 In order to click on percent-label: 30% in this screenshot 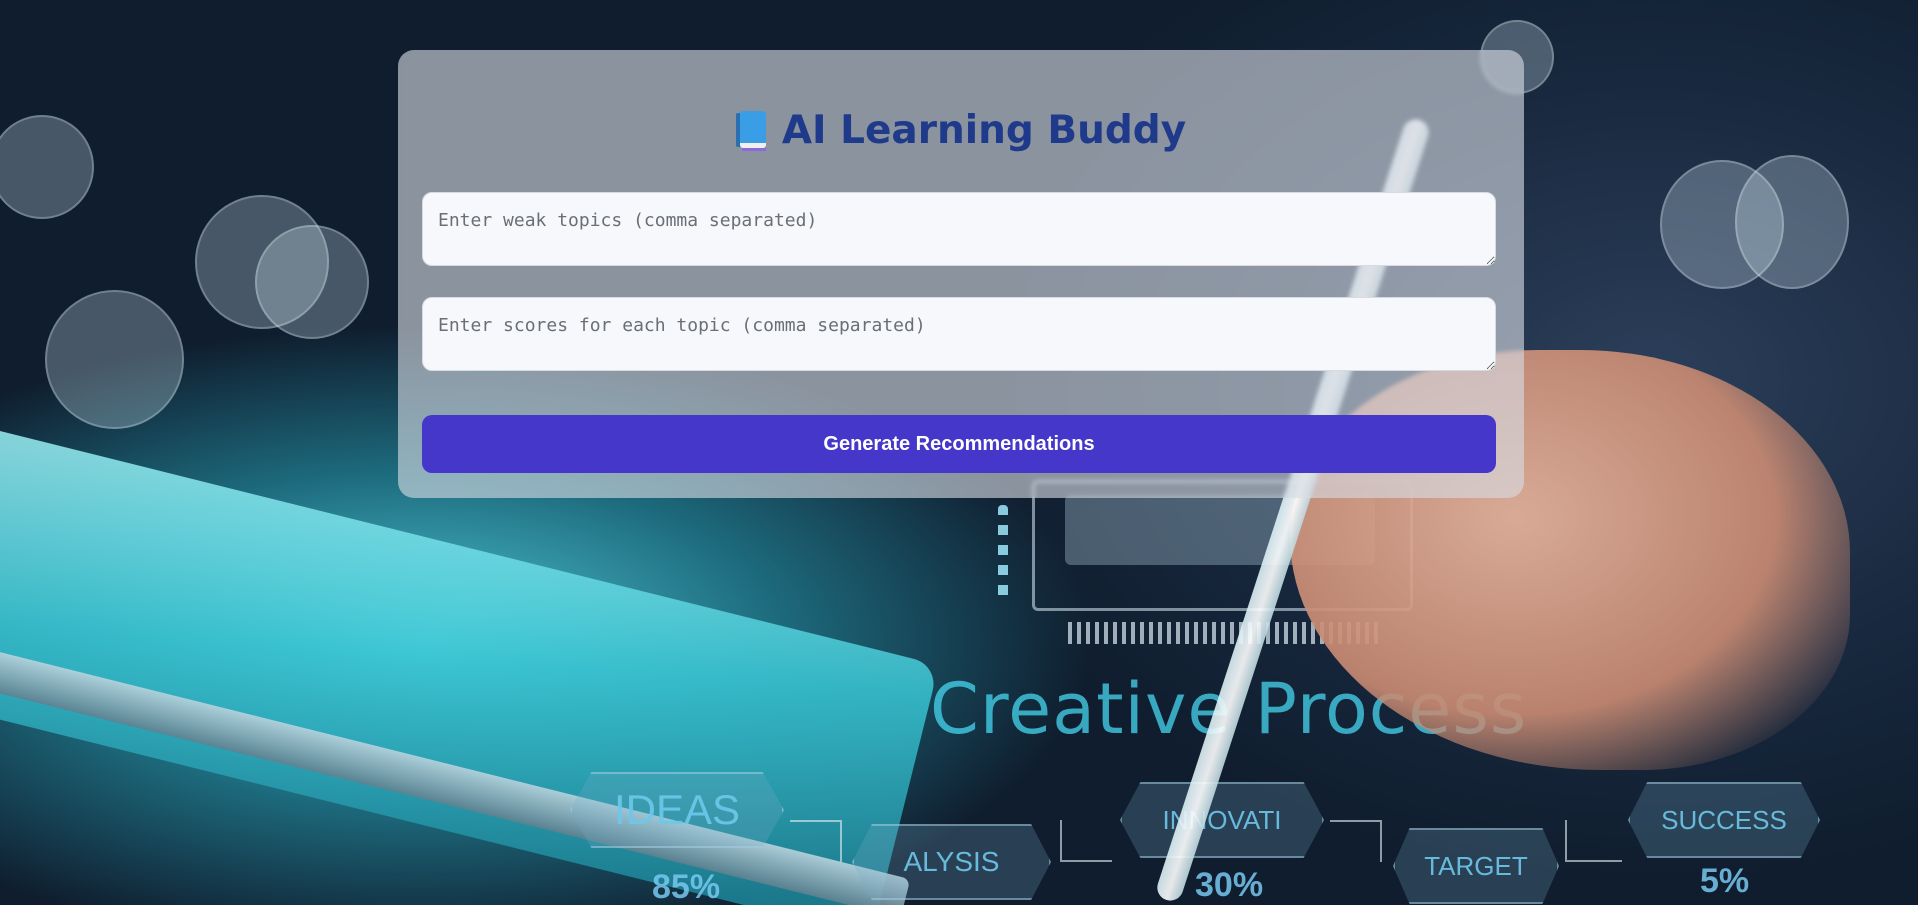, I will do `click(1229, 885)`.